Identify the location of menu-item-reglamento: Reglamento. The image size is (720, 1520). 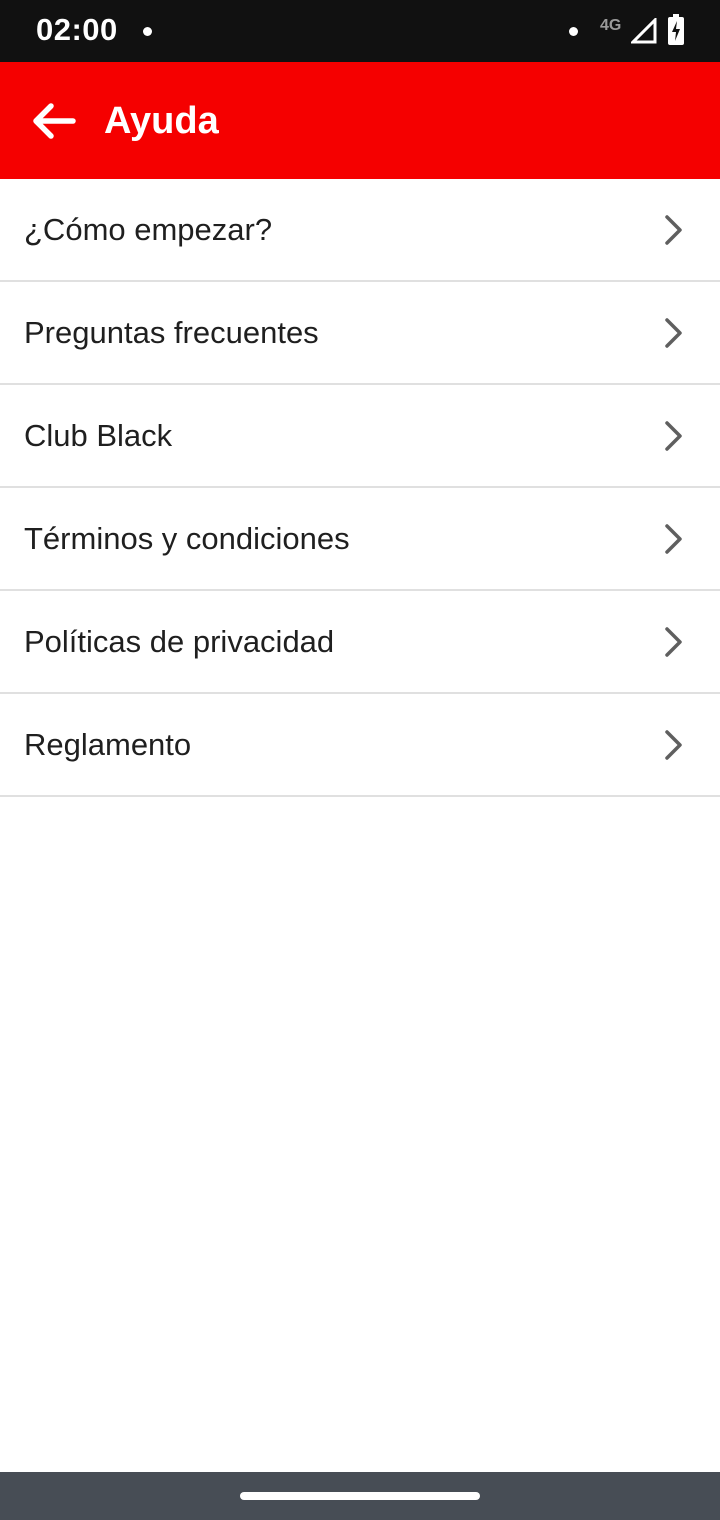
(360, 745).